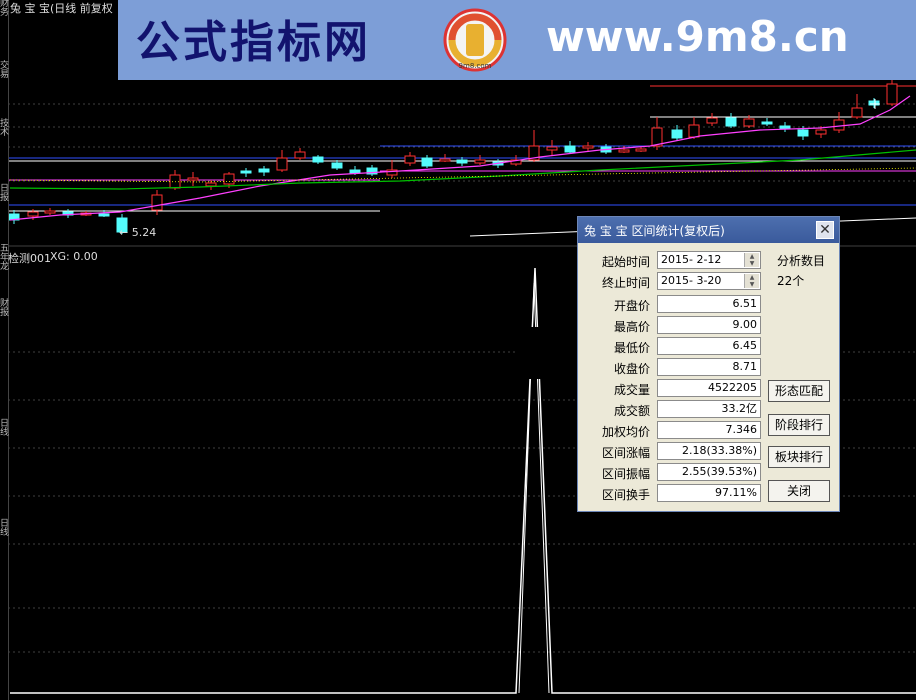  Describe the element at coordinates (709, 409) in the screenshot. I see `stat-value: 33.2亿` at that location.